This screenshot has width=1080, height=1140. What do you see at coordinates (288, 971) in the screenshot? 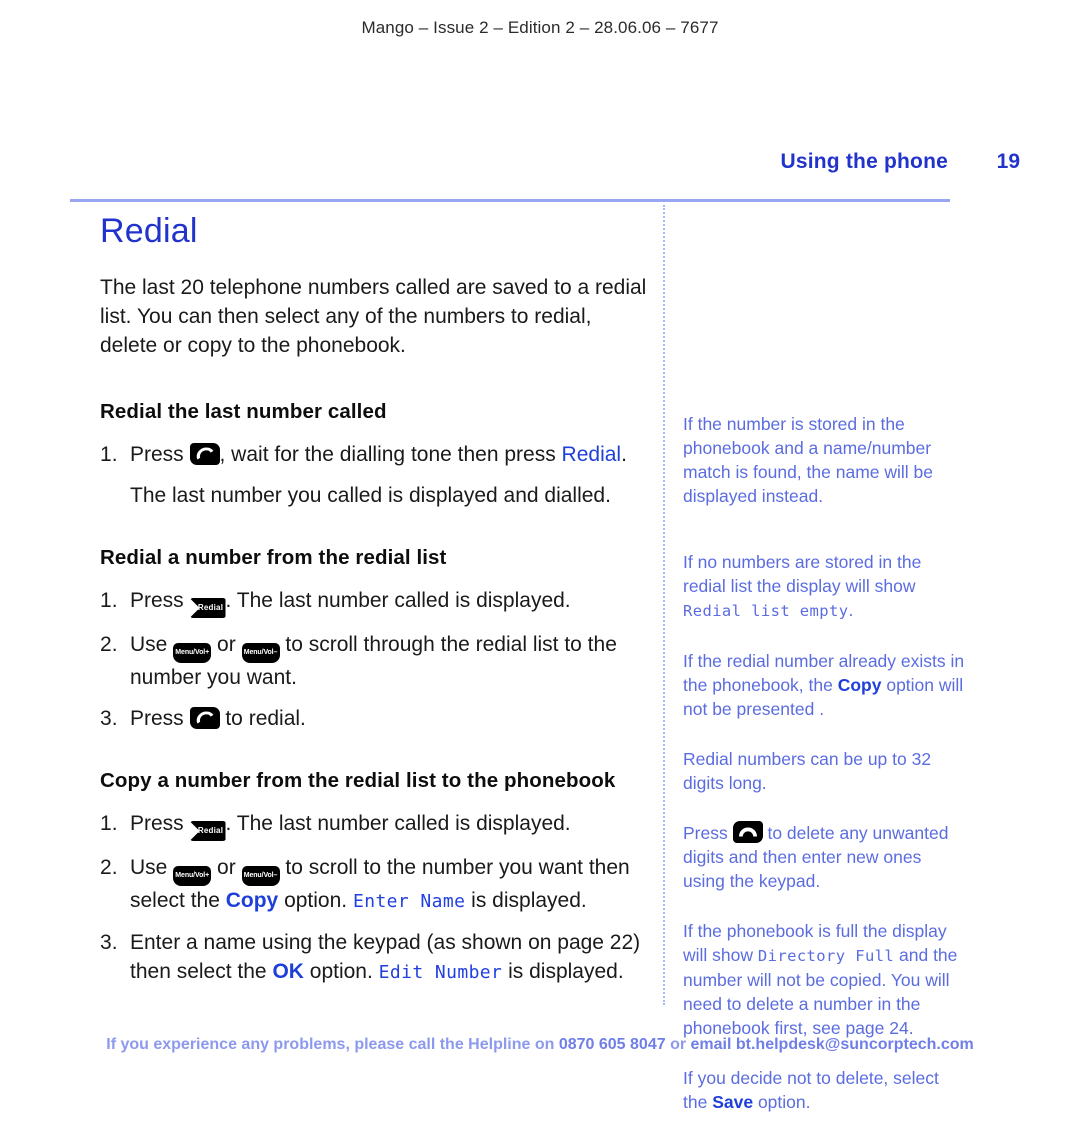
I see `option-name: OK` at bounding box center [288, 971].